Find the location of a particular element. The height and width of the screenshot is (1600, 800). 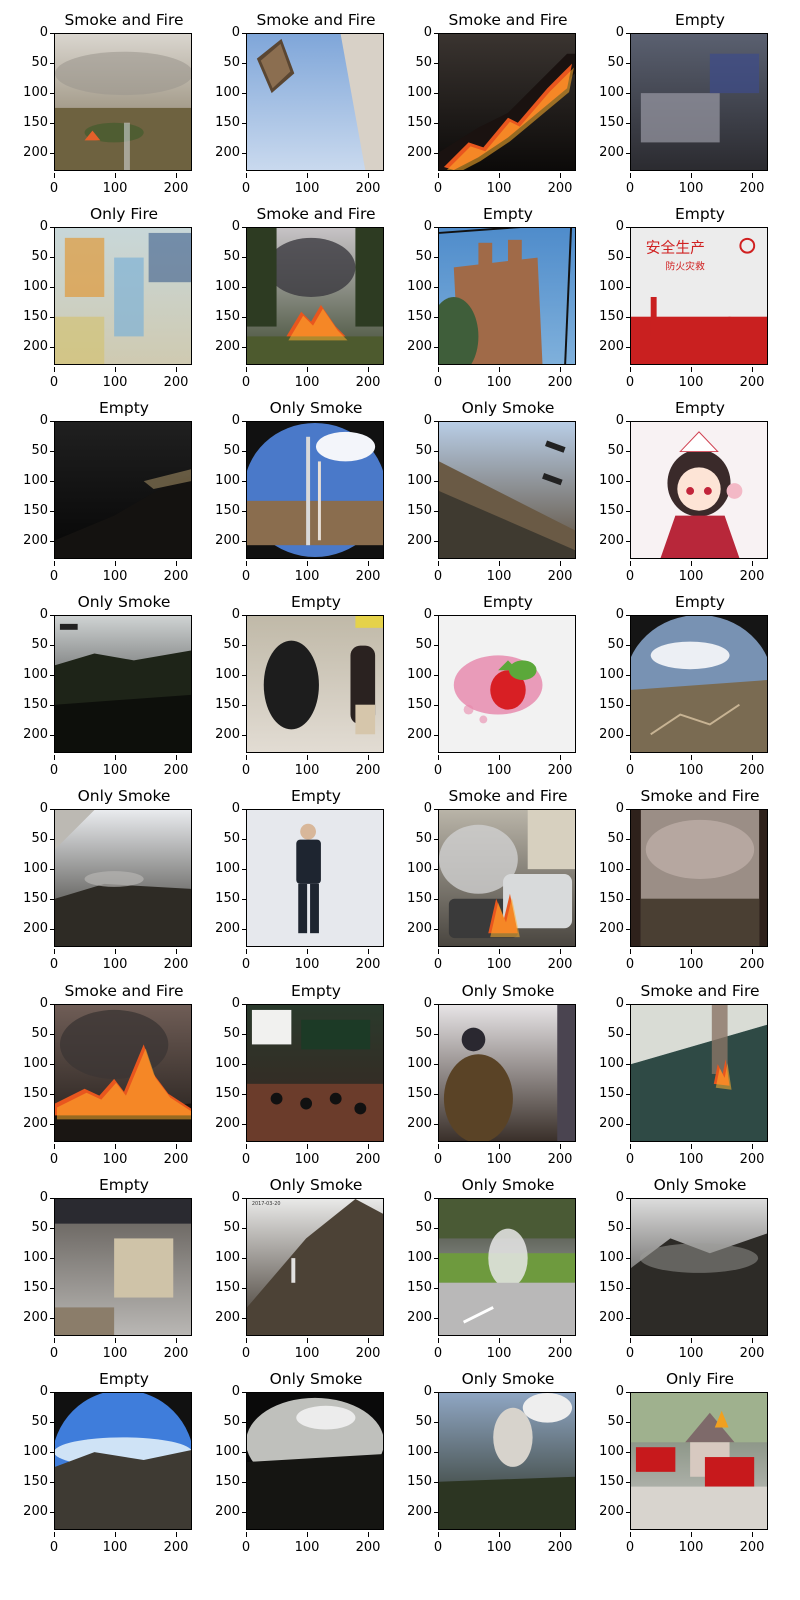

image-panel: Only Smoke 2017-03-20 0 50 100 150 200 0 100 200 is located at coordinates (289, 1271).